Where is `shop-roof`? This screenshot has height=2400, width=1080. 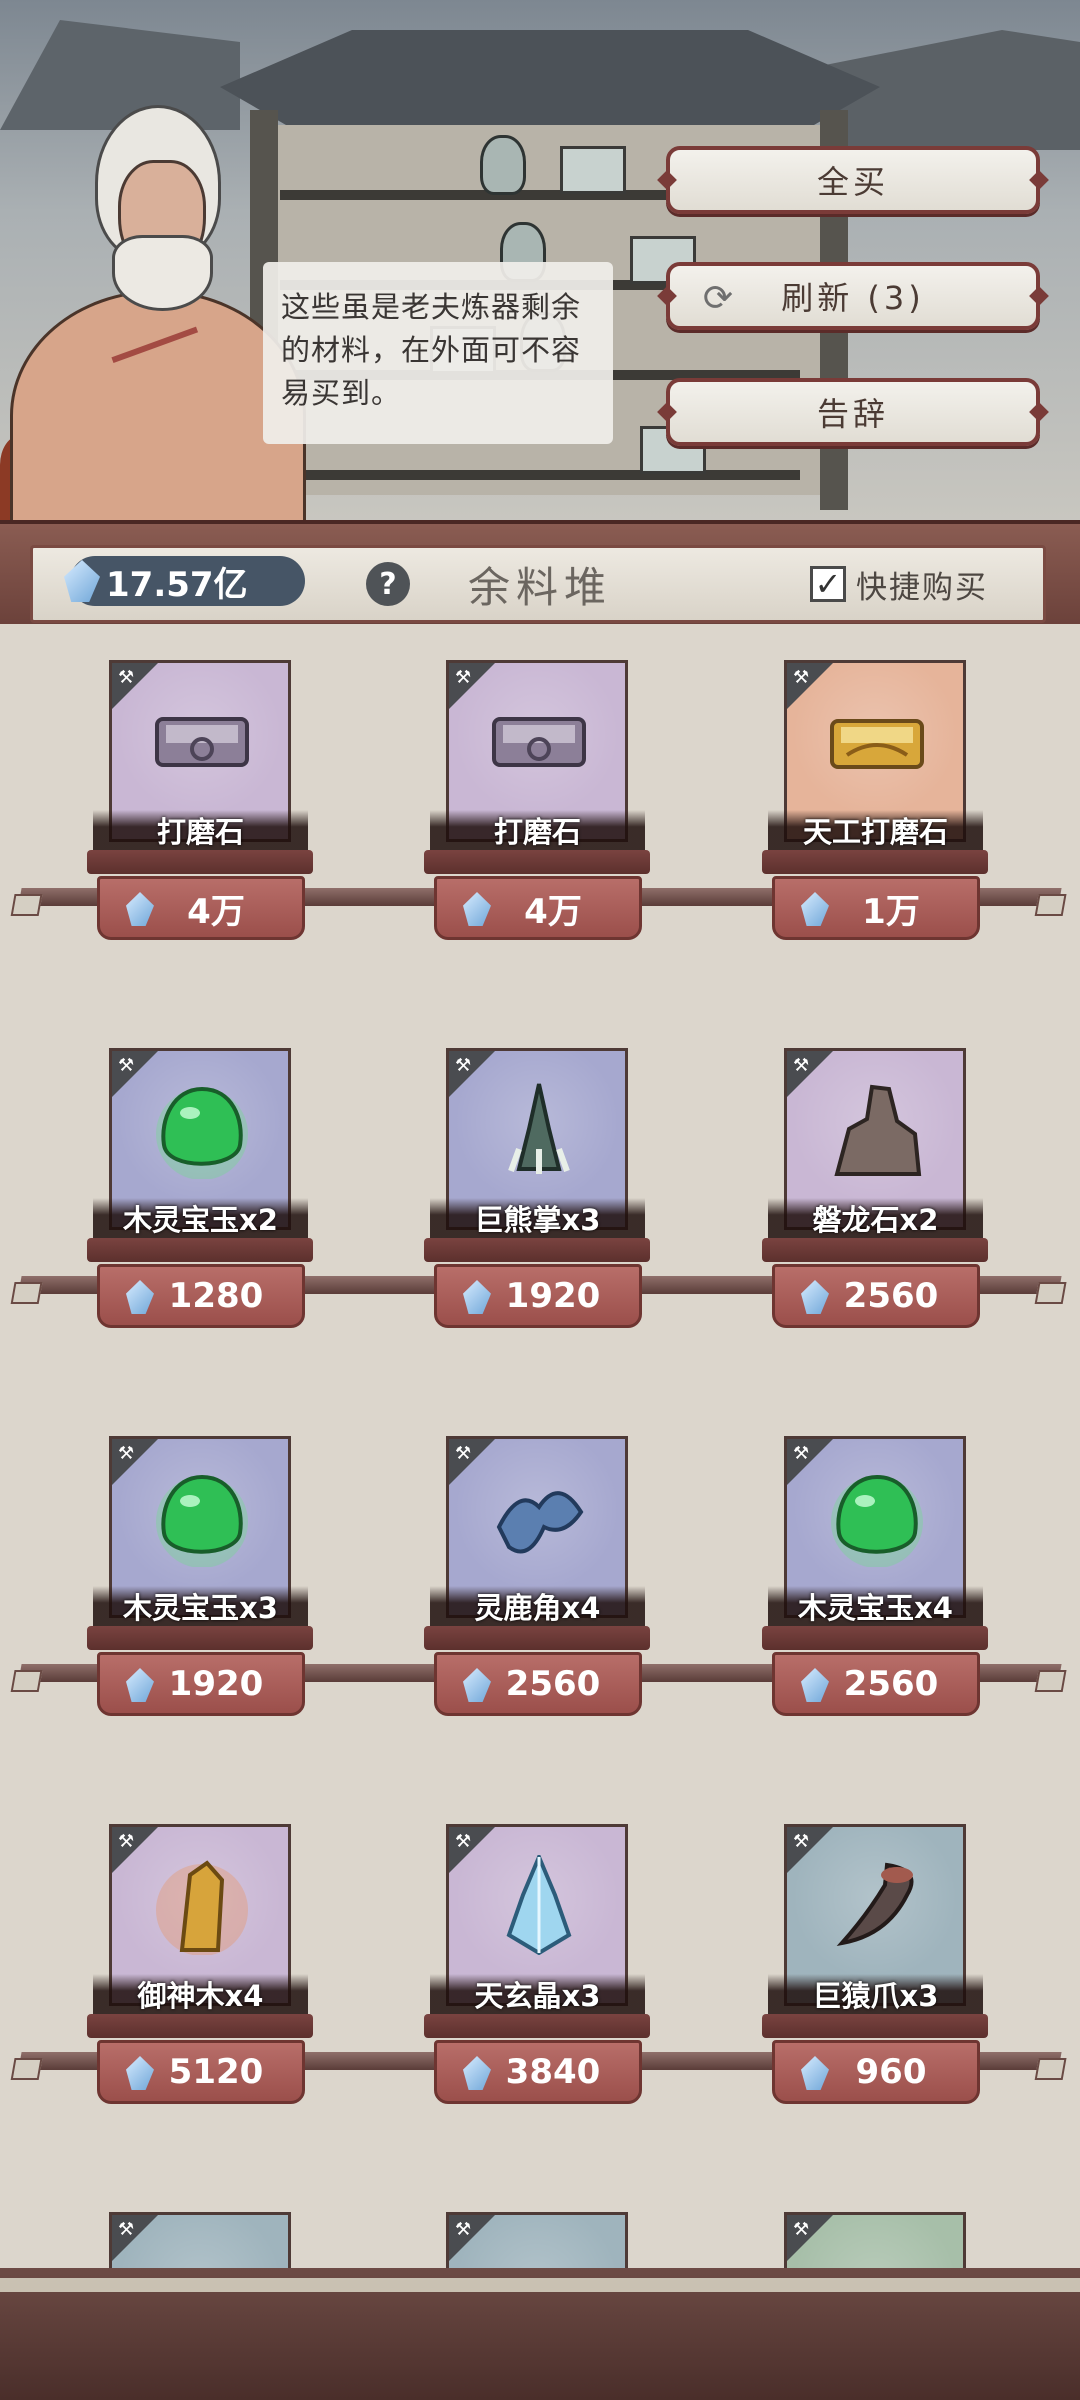
shop-roof is located at coordinates (550, 77).